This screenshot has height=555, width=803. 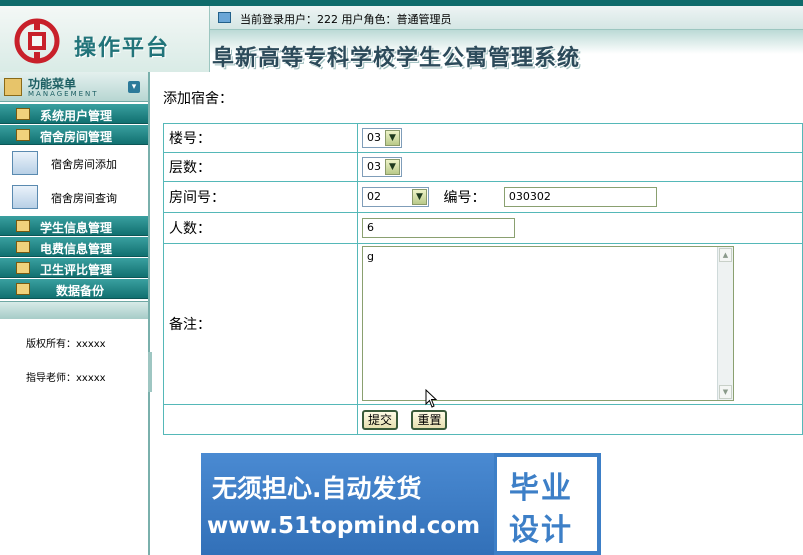 What do you see at coordinates (224, 17) in the screenshot?
I see `monitor-icon` at bounding box center [224, 17].